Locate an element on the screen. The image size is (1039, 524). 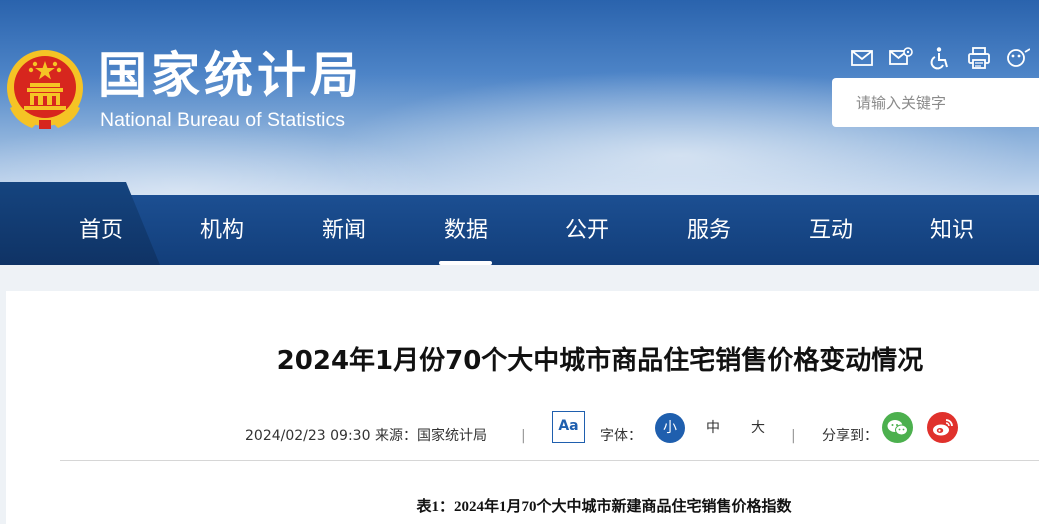
nav-item-home: 首页 is located at coordinates (101, 230).